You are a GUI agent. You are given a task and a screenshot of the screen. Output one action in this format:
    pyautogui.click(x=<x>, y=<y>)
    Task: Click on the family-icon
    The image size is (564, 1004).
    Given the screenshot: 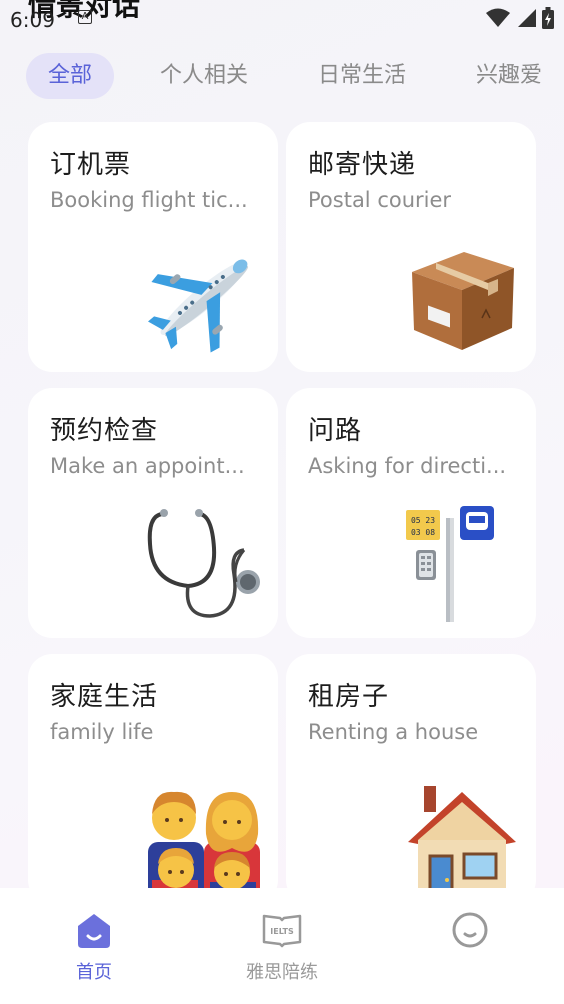 What is the action you would take?
    pyautogui.click(x=204, y=847)
    